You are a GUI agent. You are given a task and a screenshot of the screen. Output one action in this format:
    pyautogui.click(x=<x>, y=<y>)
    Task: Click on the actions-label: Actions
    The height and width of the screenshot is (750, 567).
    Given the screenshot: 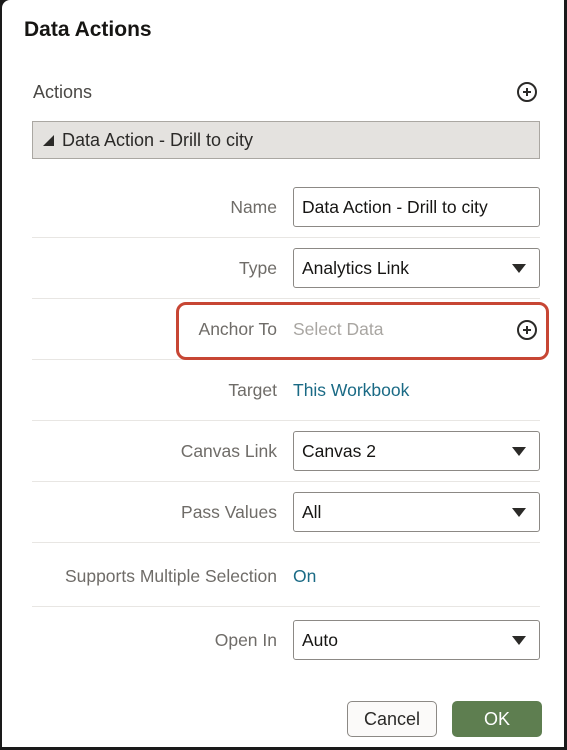 What is the action you would take?
    pyautogui.click(x=63, y=92)
    